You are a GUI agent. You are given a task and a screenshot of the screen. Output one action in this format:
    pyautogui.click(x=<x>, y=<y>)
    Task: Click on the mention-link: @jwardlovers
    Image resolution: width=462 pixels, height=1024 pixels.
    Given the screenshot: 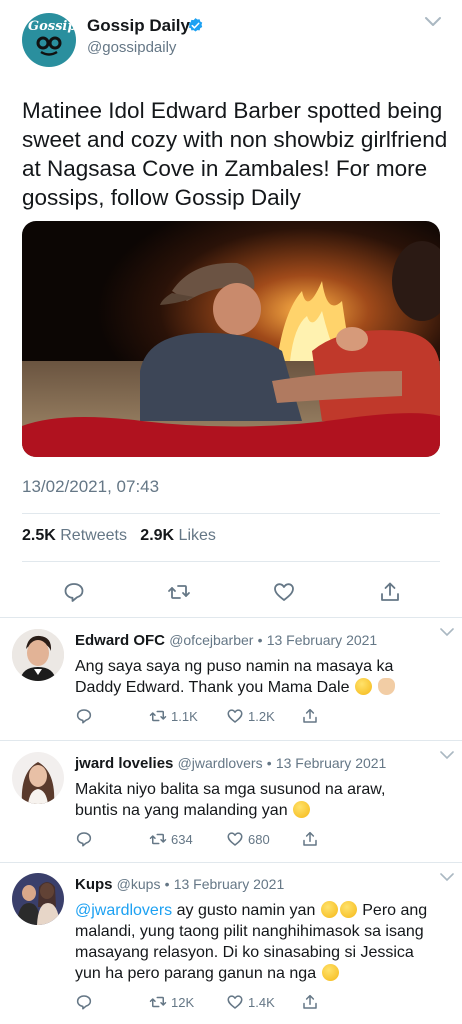 What is the action you would take?
    pyautogui.click(x=123, y=910)
    